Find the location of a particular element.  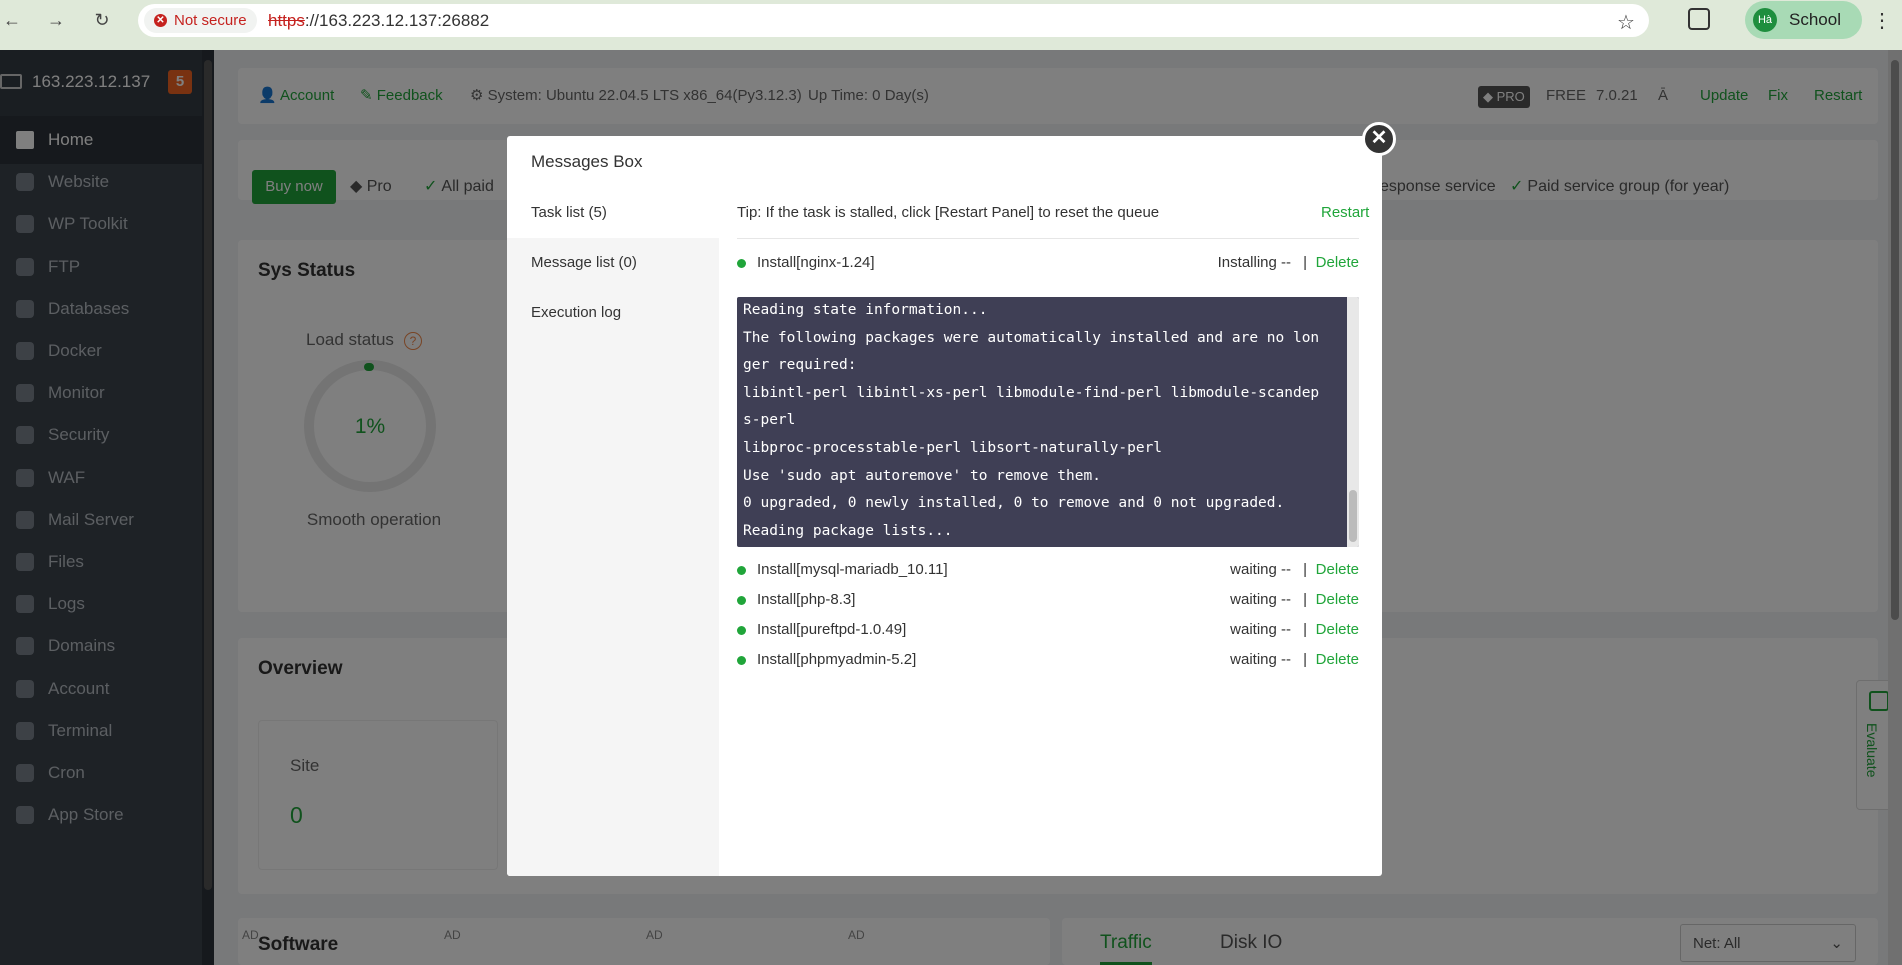

tab-execution-log: Execution log is located at coordinates (613, 313).